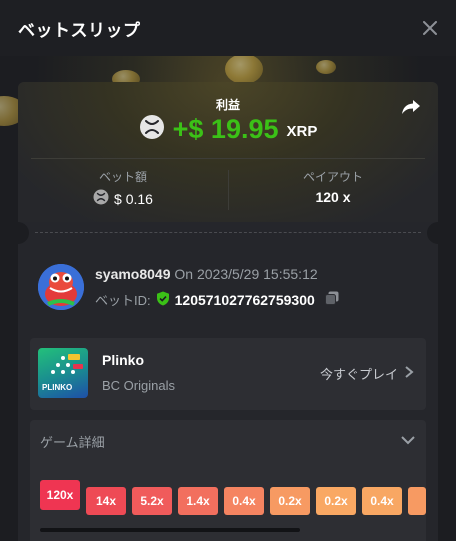  I want to click on divider, so click(228, 158).